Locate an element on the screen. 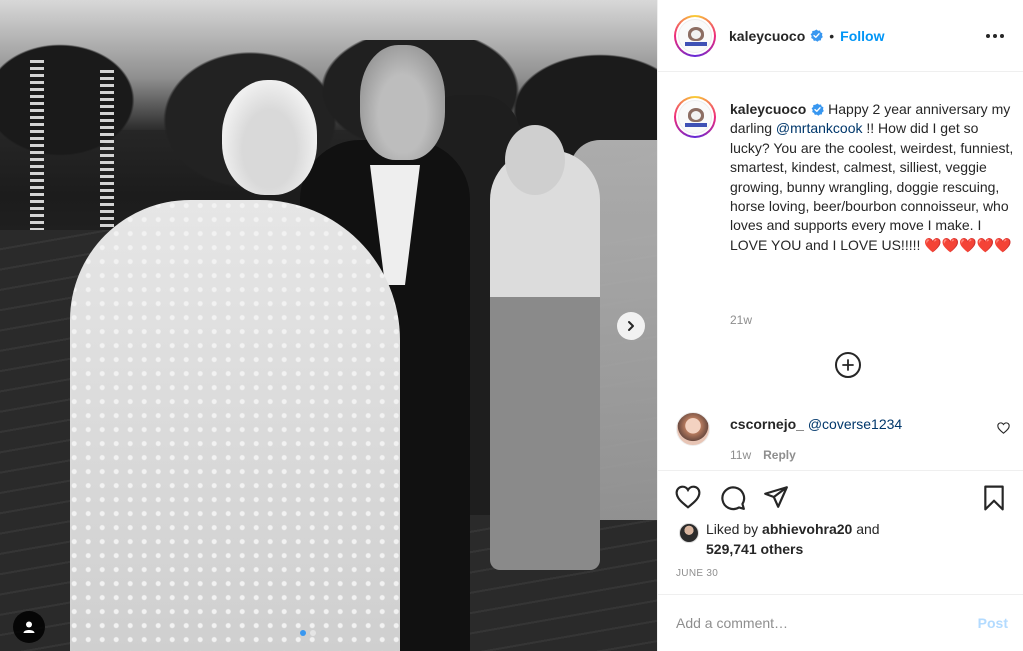  liker-avatar is located at coordinates (689, 533).